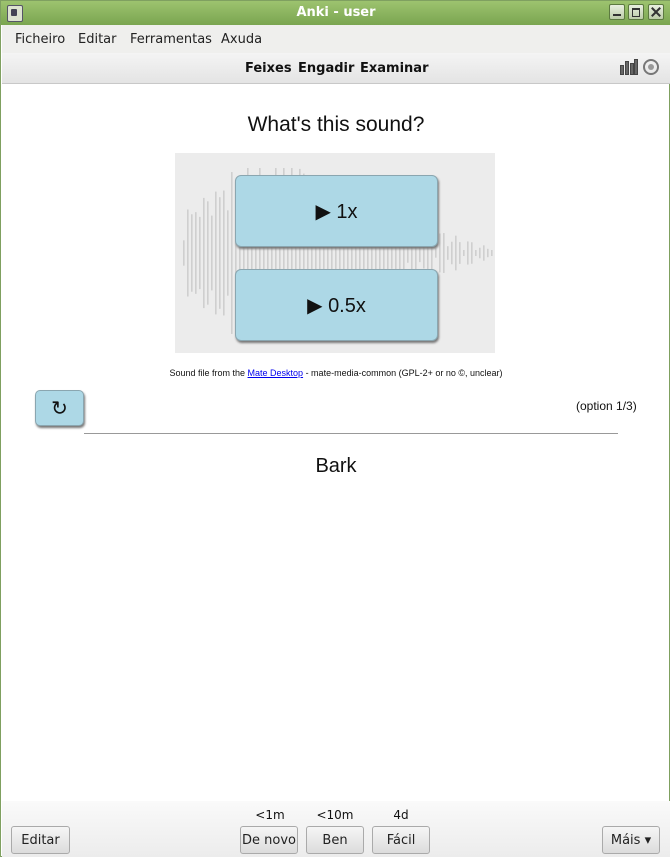 The height and width of the screenshot is (857, 670). I want to click on play-1x-button: ▶ 1x, so click(336, 211).